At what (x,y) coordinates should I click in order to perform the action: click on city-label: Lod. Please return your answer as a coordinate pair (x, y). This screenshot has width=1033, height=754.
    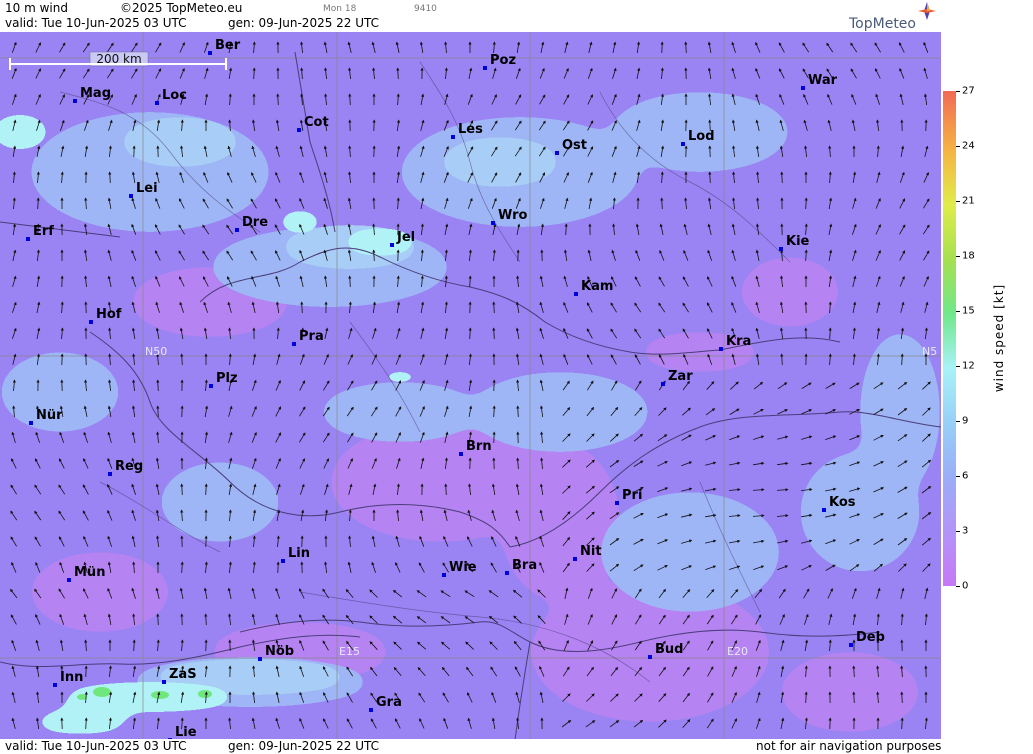
    Looking at the image, I should click on (701, 136).